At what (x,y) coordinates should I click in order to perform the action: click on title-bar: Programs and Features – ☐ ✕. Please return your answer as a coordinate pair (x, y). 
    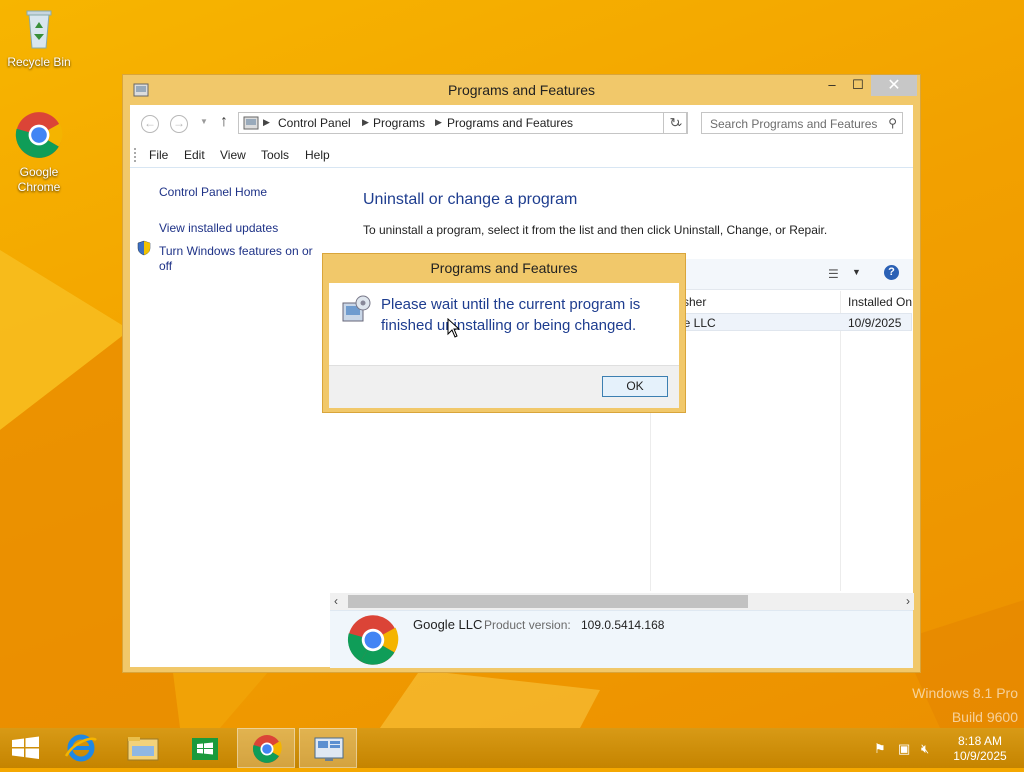
    Looking at the image, I should click on (521, 90).